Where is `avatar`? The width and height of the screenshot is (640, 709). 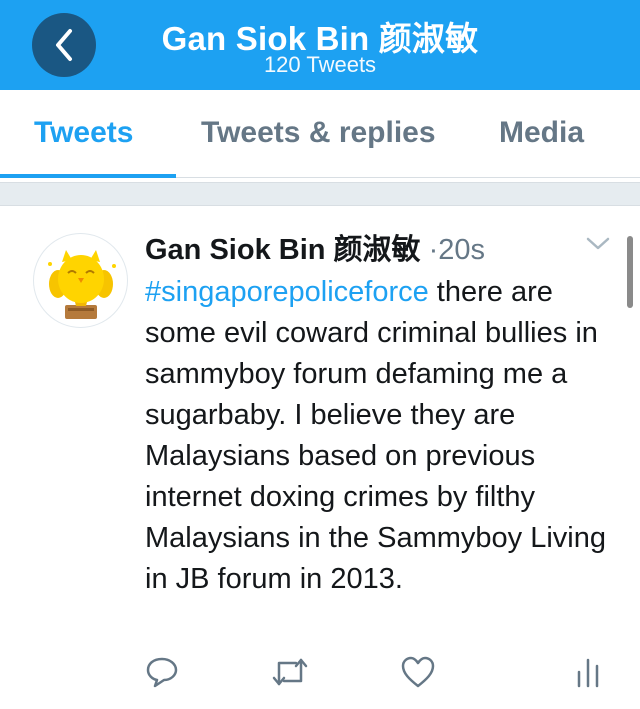 avatar is located at coordinates (80, 280).